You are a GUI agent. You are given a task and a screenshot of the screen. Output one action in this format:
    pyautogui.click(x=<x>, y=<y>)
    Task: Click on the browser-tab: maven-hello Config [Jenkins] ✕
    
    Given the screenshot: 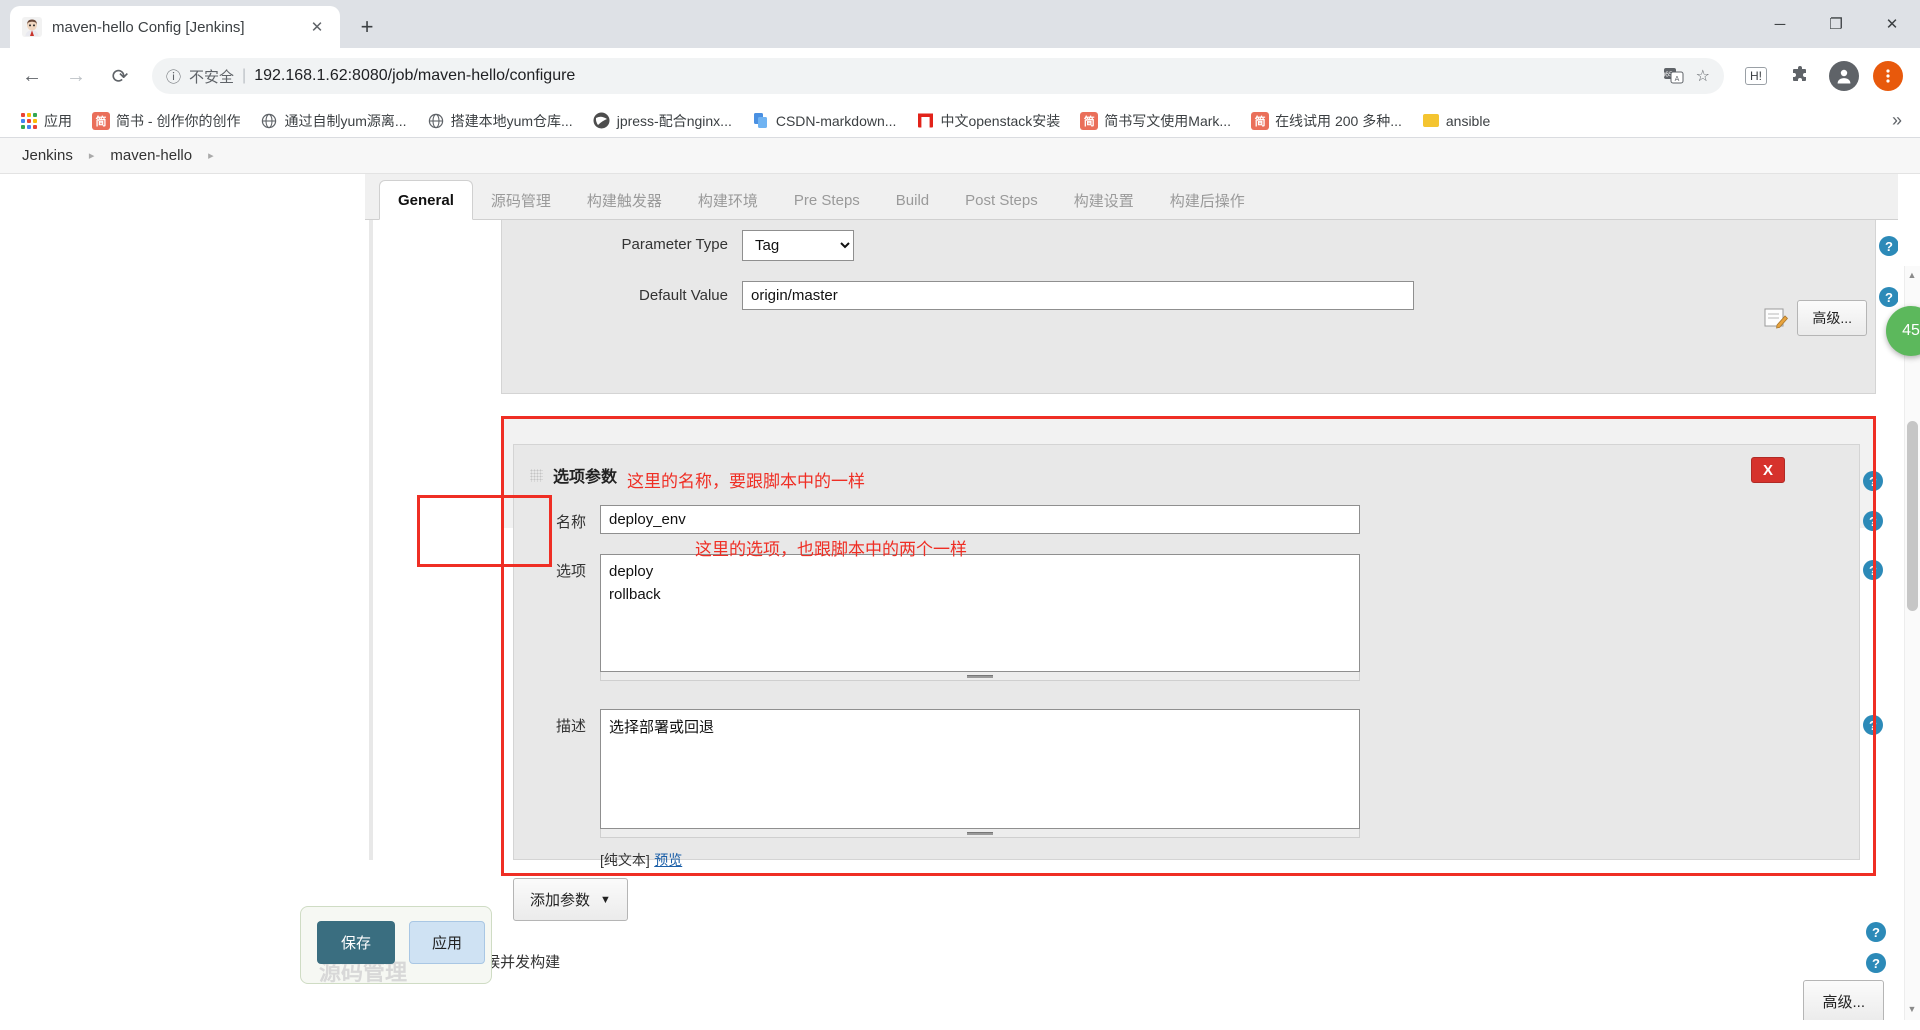 What is the action you would take?
    pyautogui.click(x=175, y=27)
    